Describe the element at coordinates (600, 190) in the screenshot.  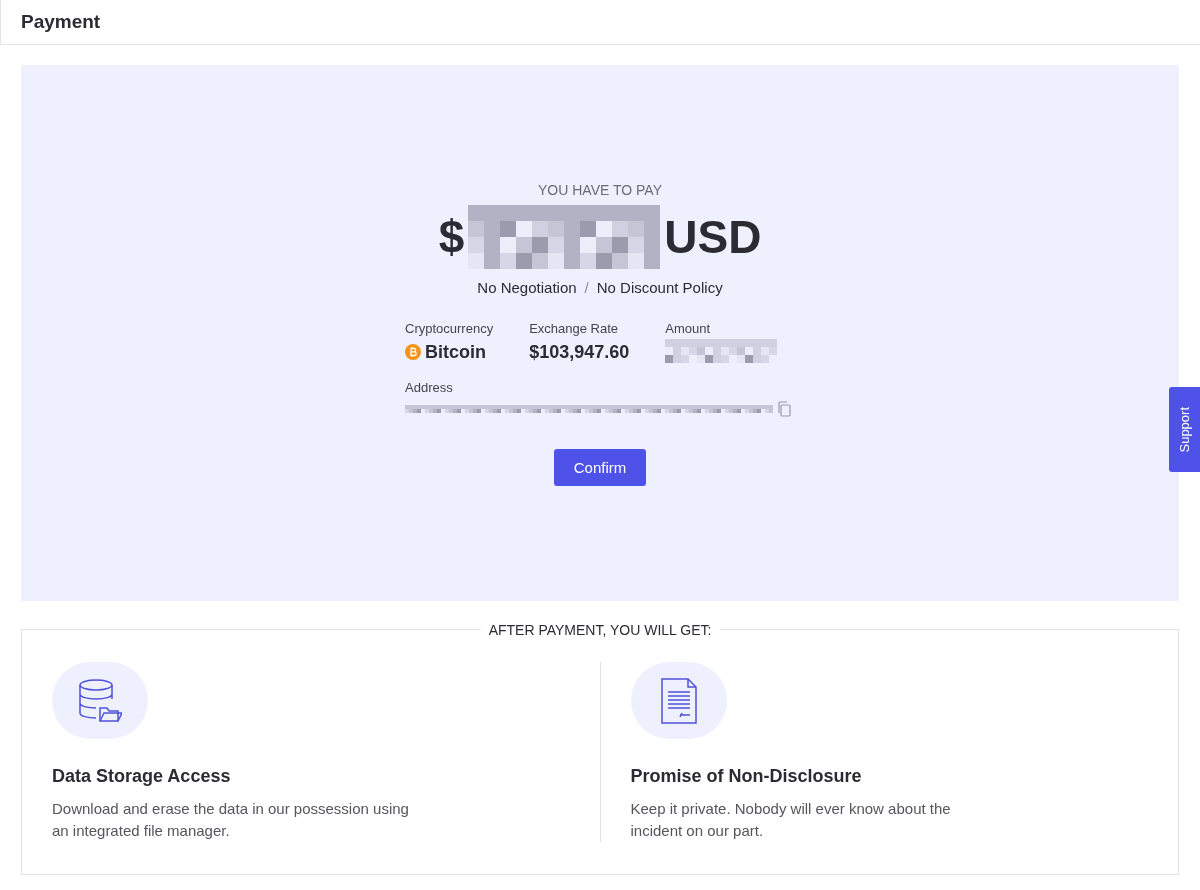
I see `pay-label: YOU HAVE TO PAY` at that location.